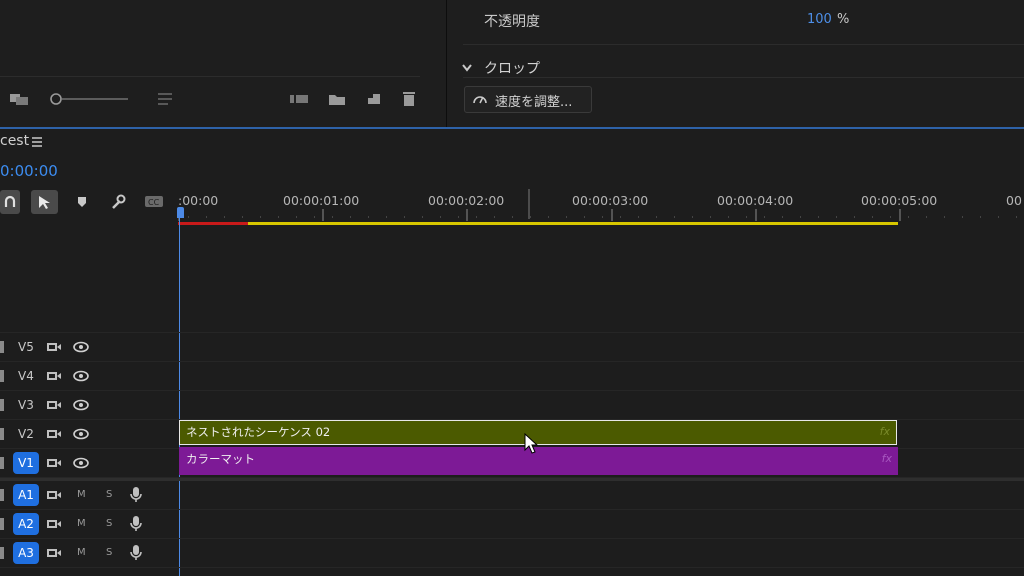  I want to click on zoom-slider, so click(91, 99).